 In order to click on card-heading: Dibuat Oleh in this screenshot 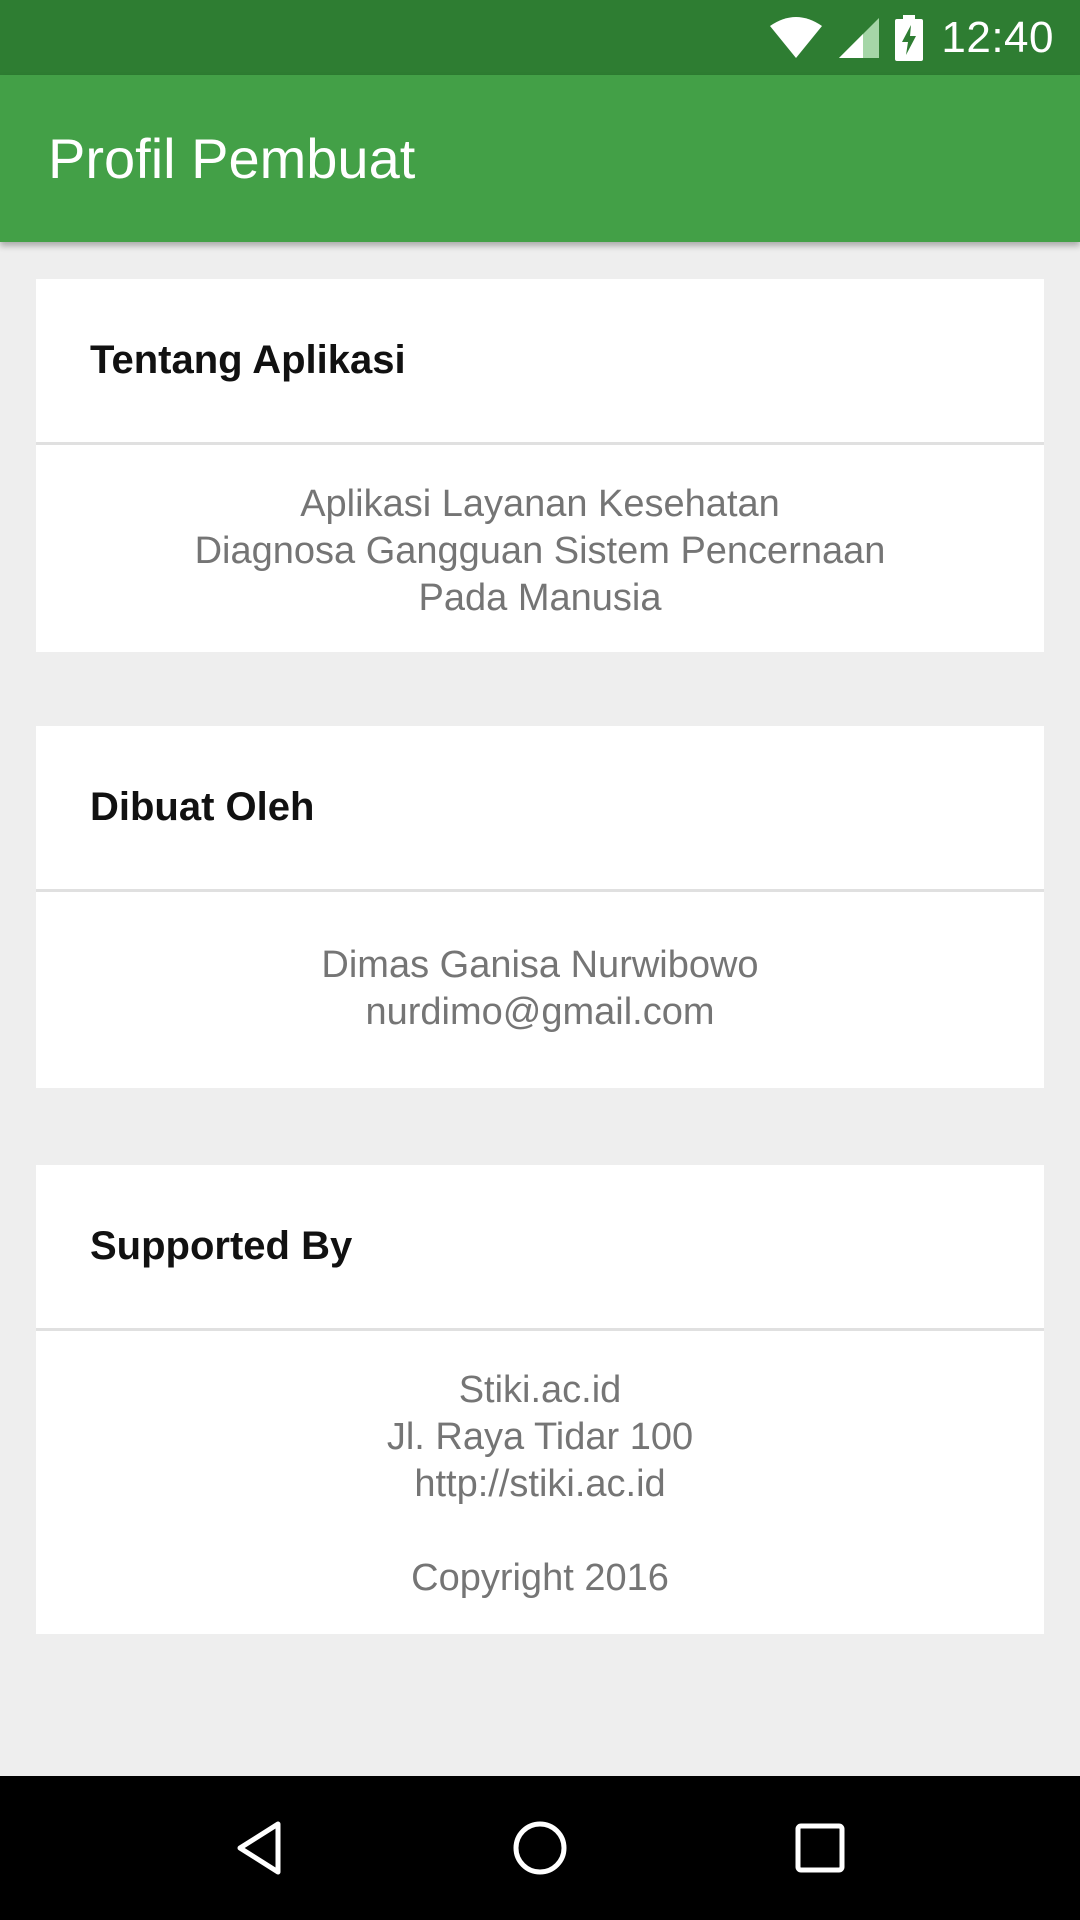, I will do `click(202, 807)`.